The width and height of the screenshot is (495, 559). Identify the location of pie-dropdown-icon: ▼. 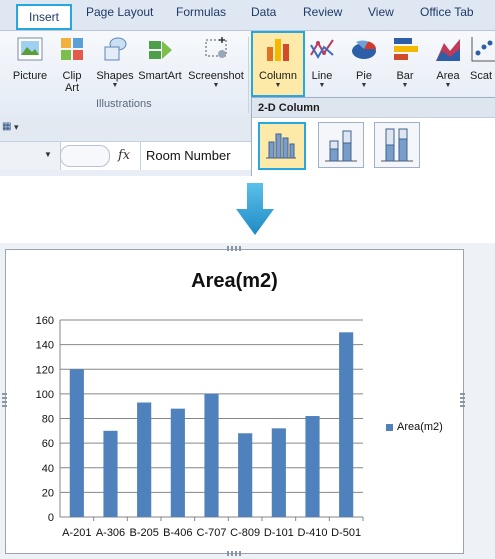
(364, 85).